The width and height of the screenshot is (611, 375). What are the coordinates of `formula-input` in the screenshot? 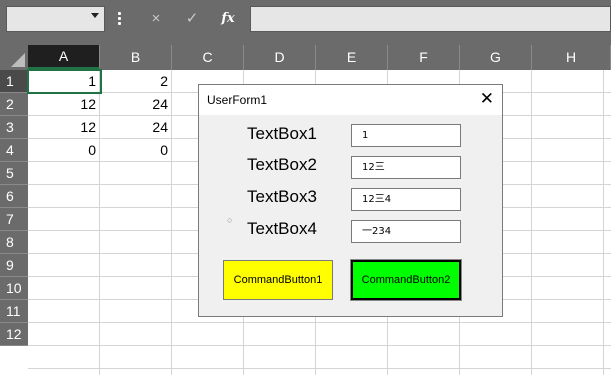 It's located at (430, 19).